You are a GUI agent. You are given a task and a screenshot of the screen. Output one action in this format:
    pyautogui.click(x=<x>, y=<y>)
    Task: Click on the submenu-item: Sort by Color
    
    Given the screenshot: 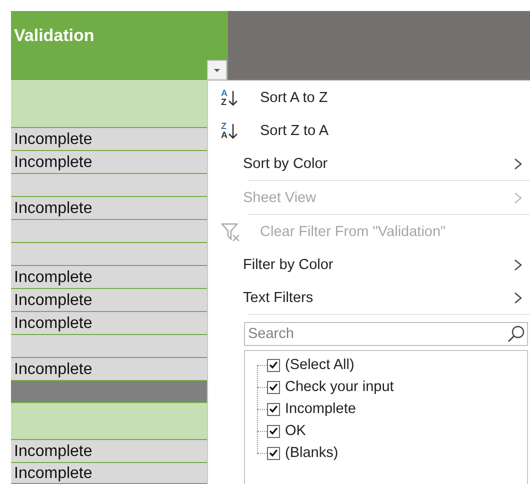 What is the action you would take?
    pyautogui.click(x=369, y=163)
    